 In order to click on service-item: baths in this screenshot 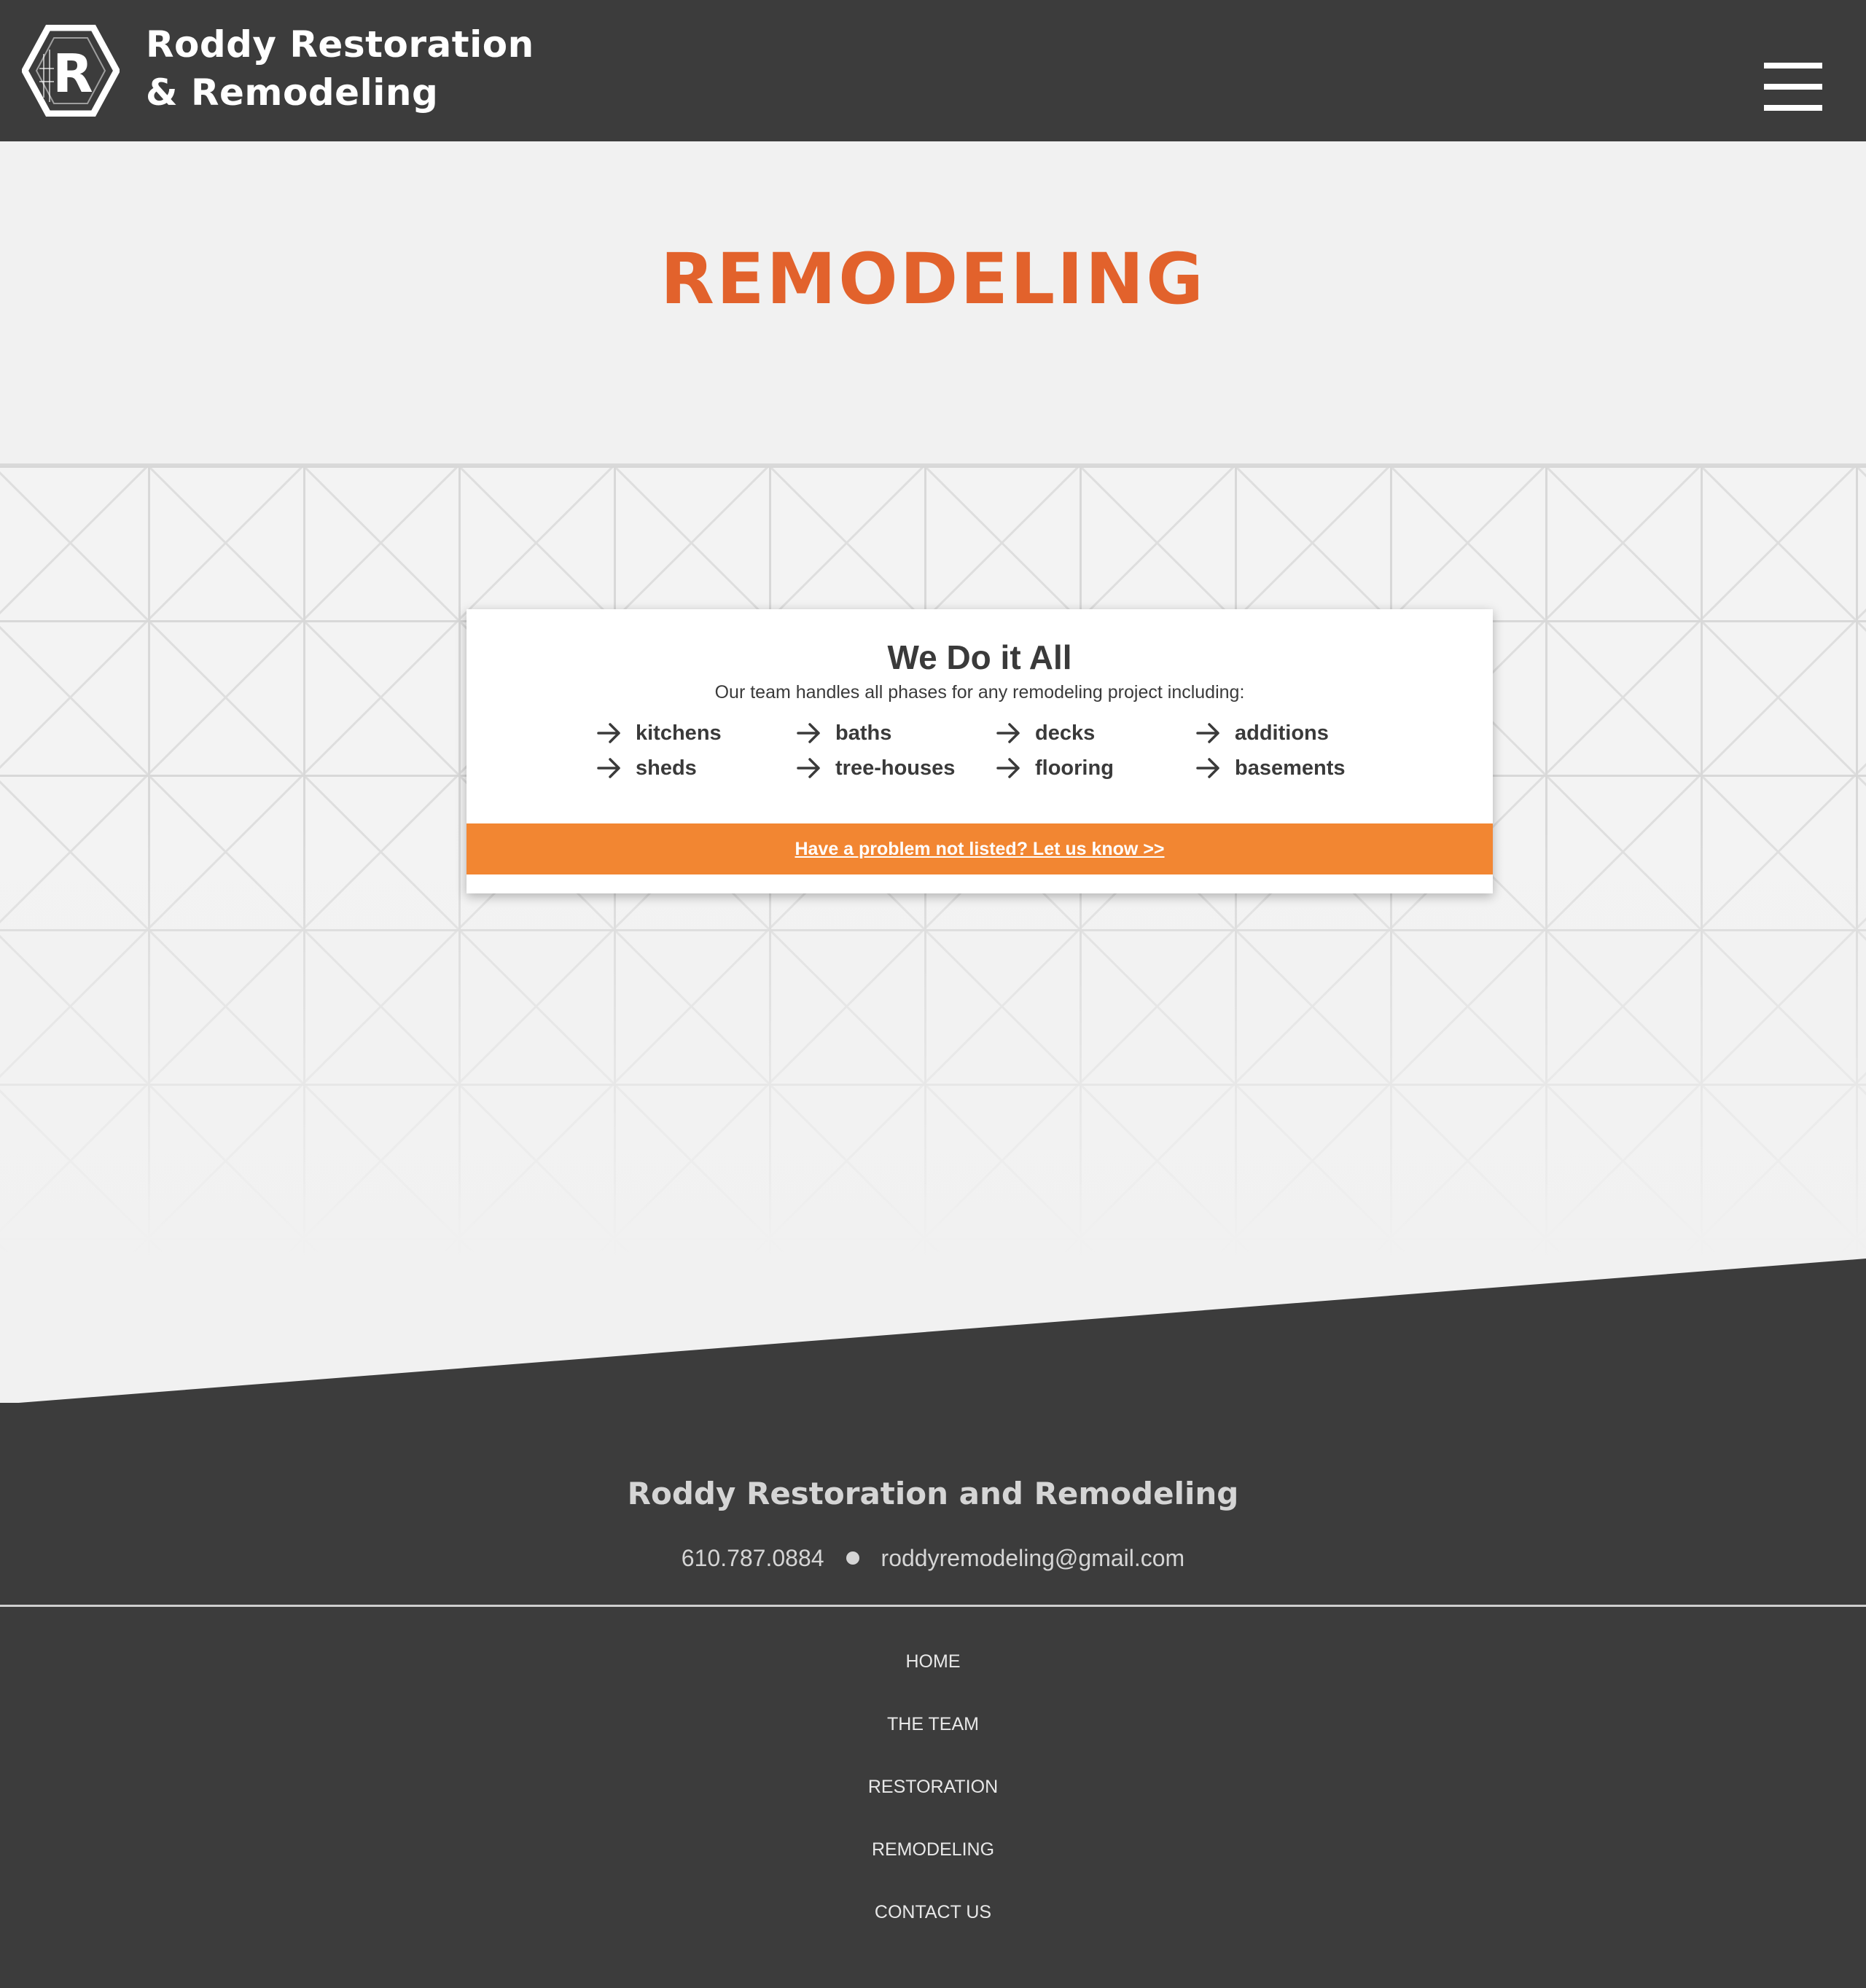, I will do `click(896, 733)`.